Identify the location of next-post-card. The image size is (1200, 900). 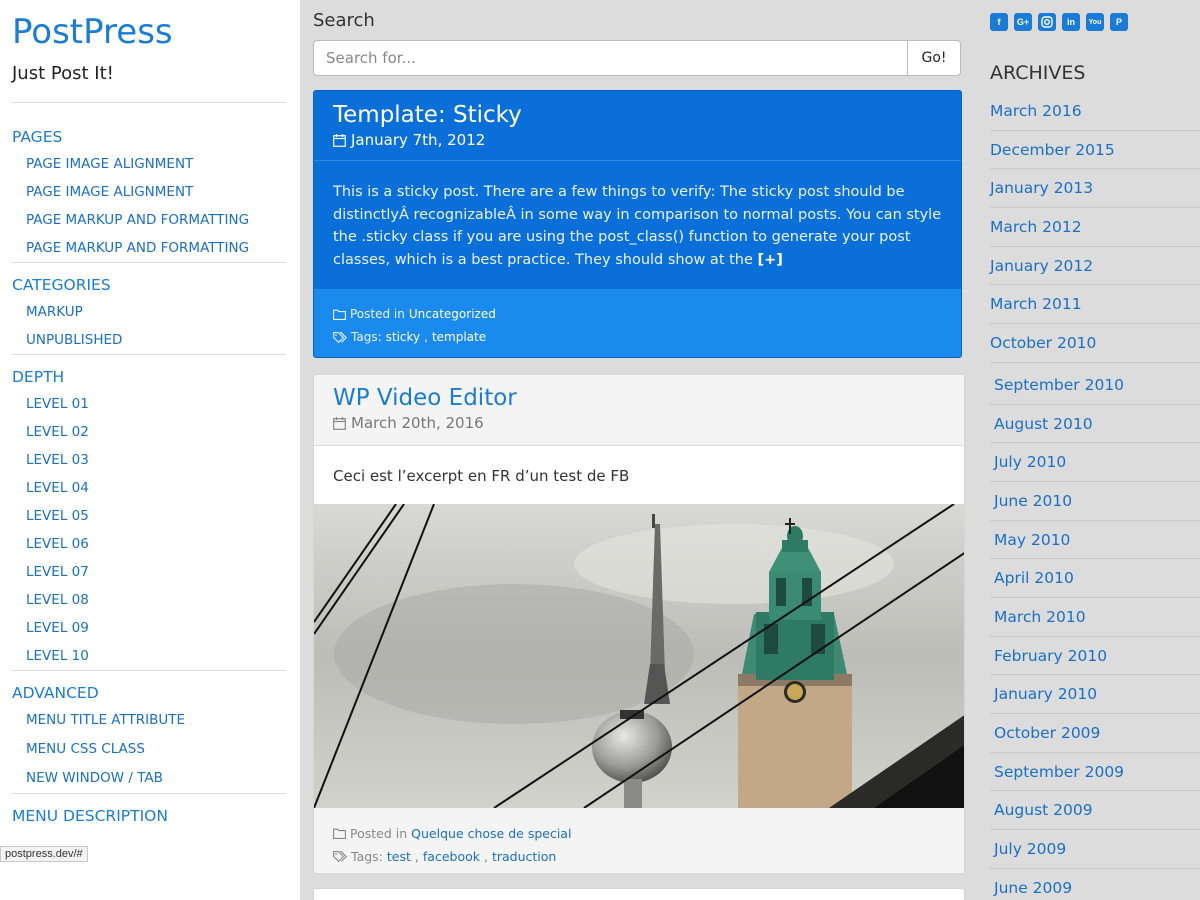
(639, 894).